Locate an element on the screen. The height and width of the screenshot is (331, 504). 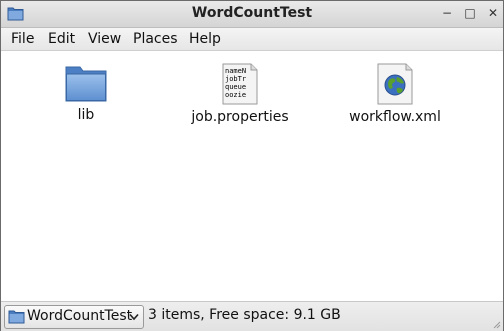
menu-edit: Edit is located at coordinates (61, 39).